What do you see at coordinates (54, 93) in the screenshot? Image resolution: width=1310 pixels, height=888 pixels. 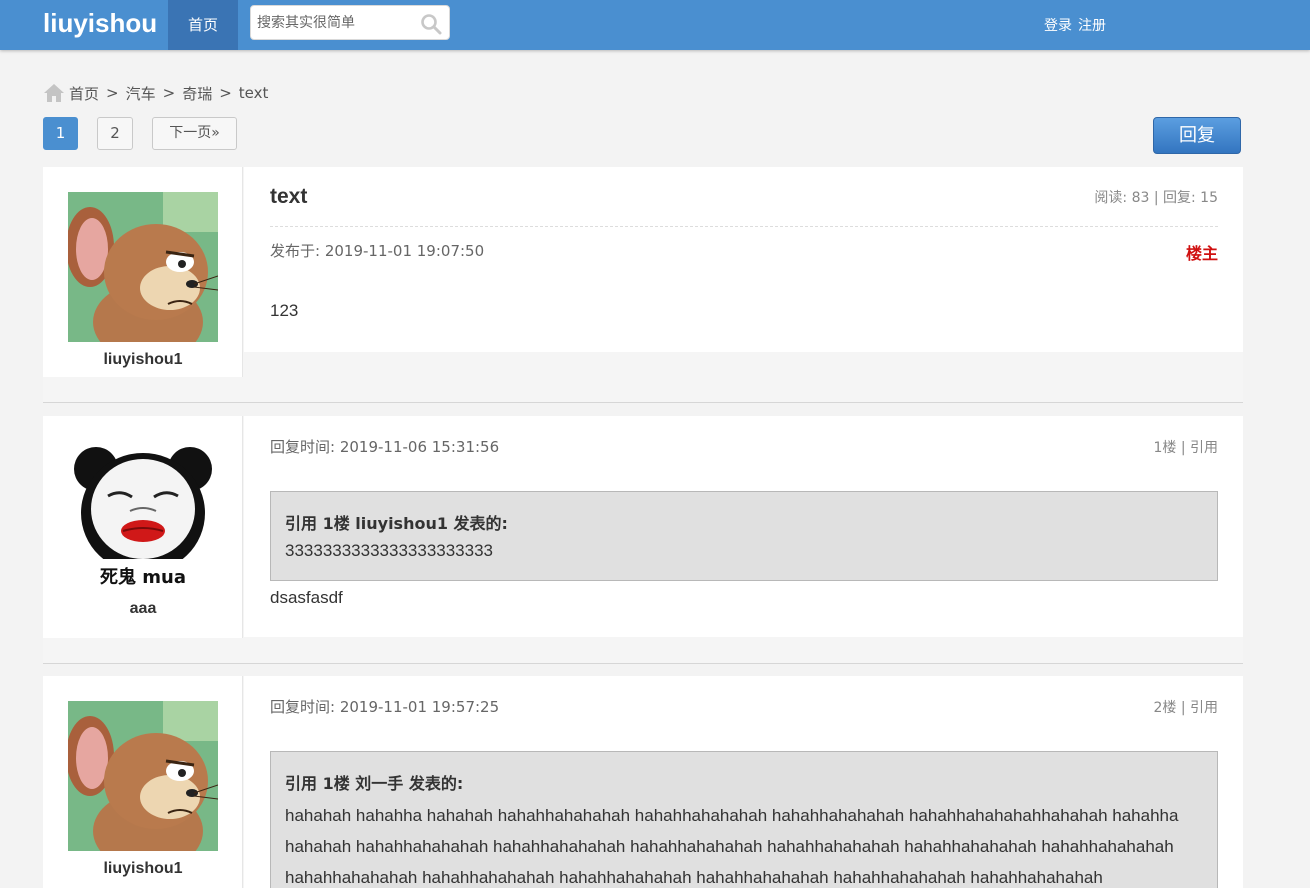 I see `home-icon` at bounding box center [54, 93].